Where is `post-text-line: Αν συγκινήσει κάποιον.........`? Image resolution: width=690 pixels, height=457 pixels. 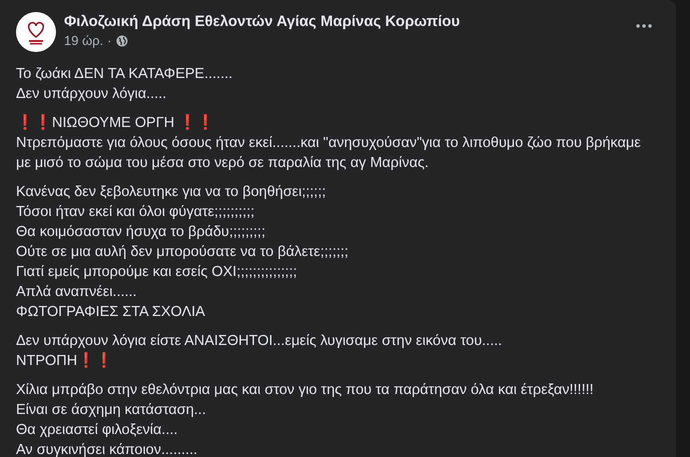 post-text-line: Αν συγκινήσει κάποιον......... is located at coordinates (107, 449).